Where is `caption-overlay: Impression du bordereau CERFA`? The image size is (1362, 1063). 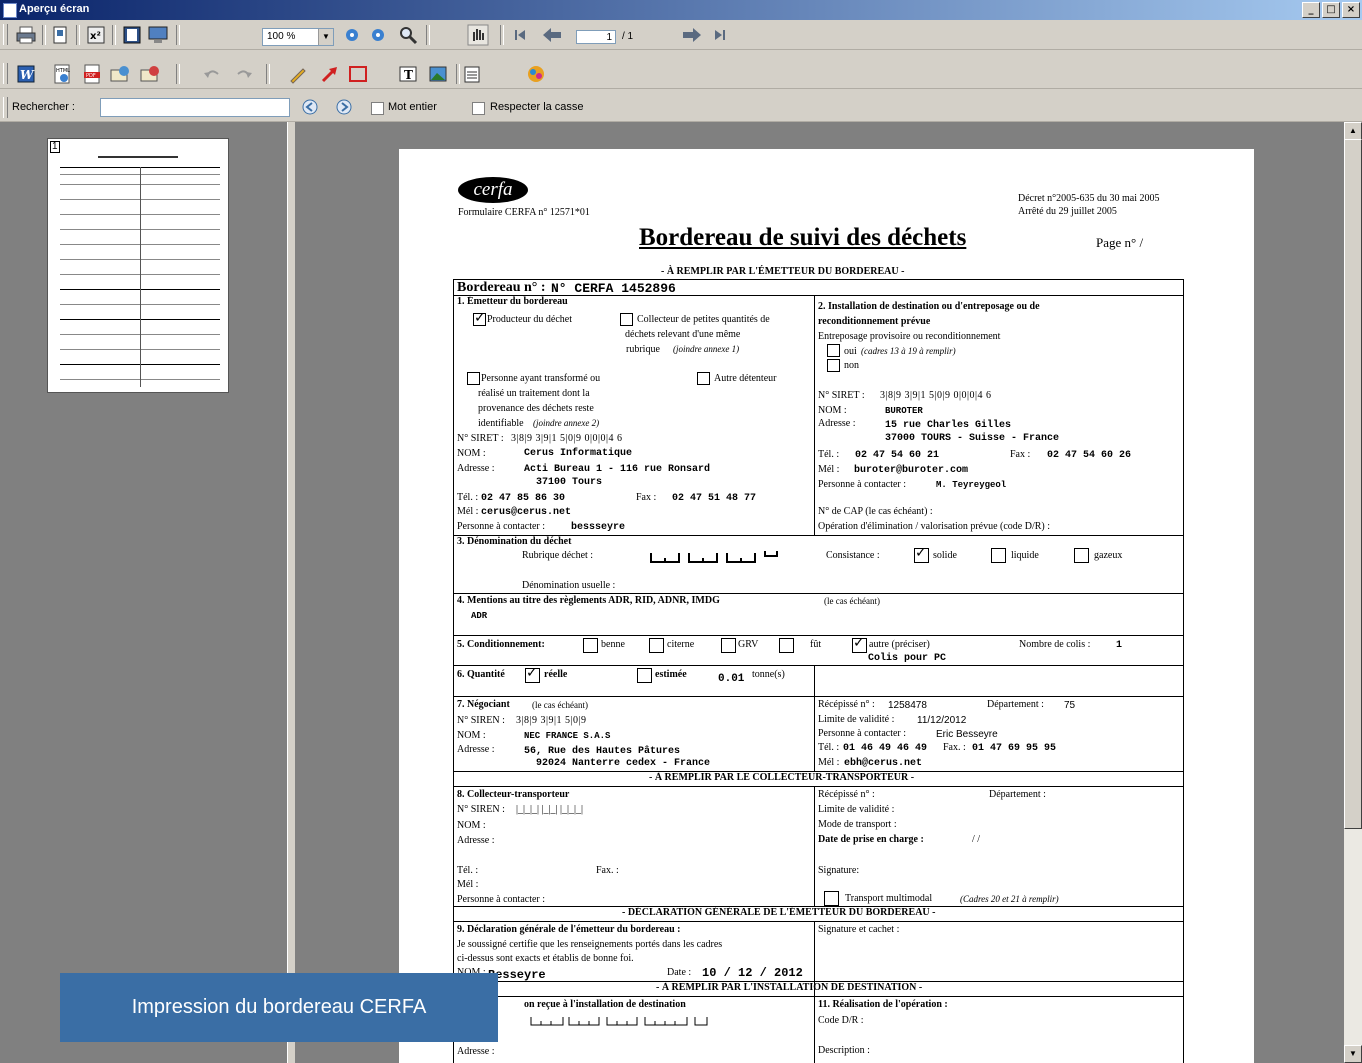 caption-overlay: Impression du bordereau CERFA is located at coordinates (279, 1007).